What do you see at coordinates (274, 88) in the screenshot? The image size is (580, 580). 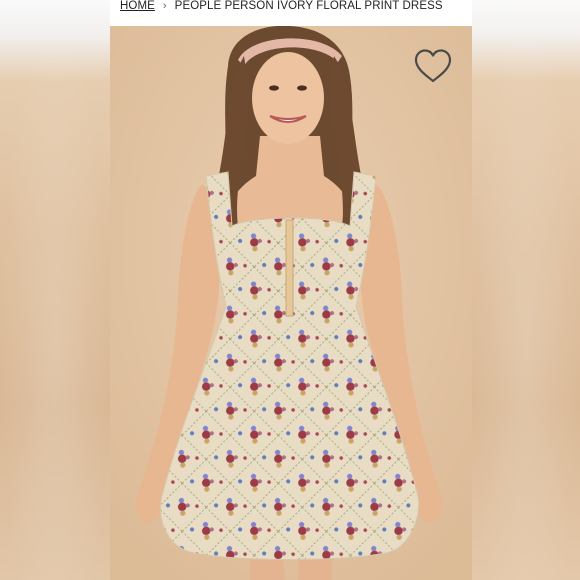 I see `left-eye` at bounding box center [274, 88].